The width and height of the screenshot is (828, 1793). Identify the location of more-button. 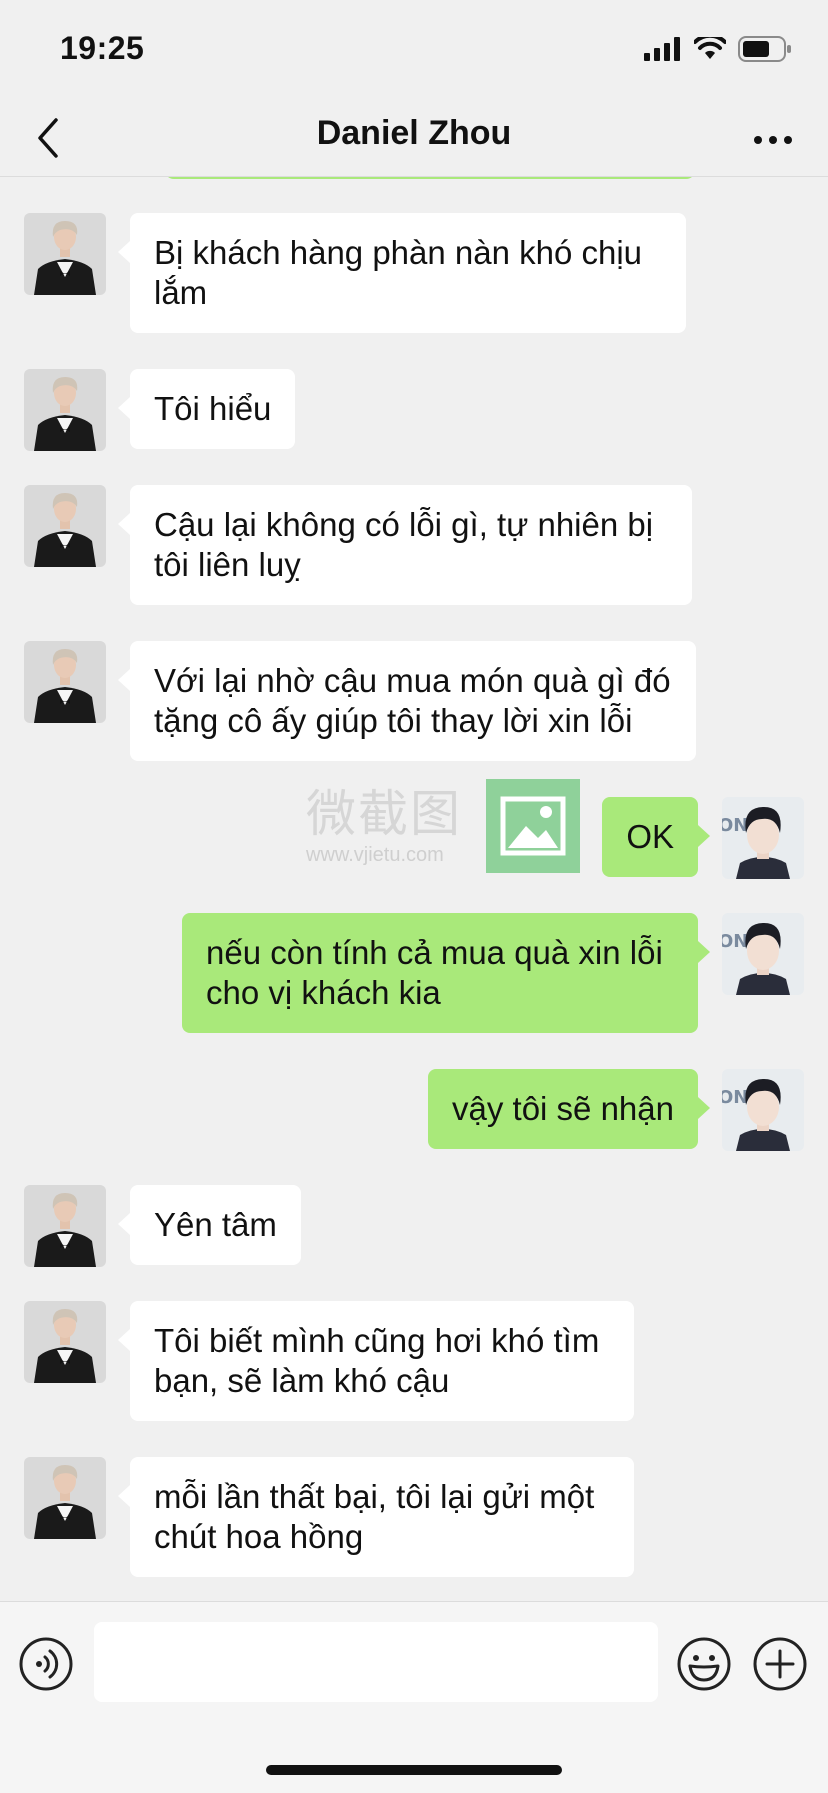
(773, 140).